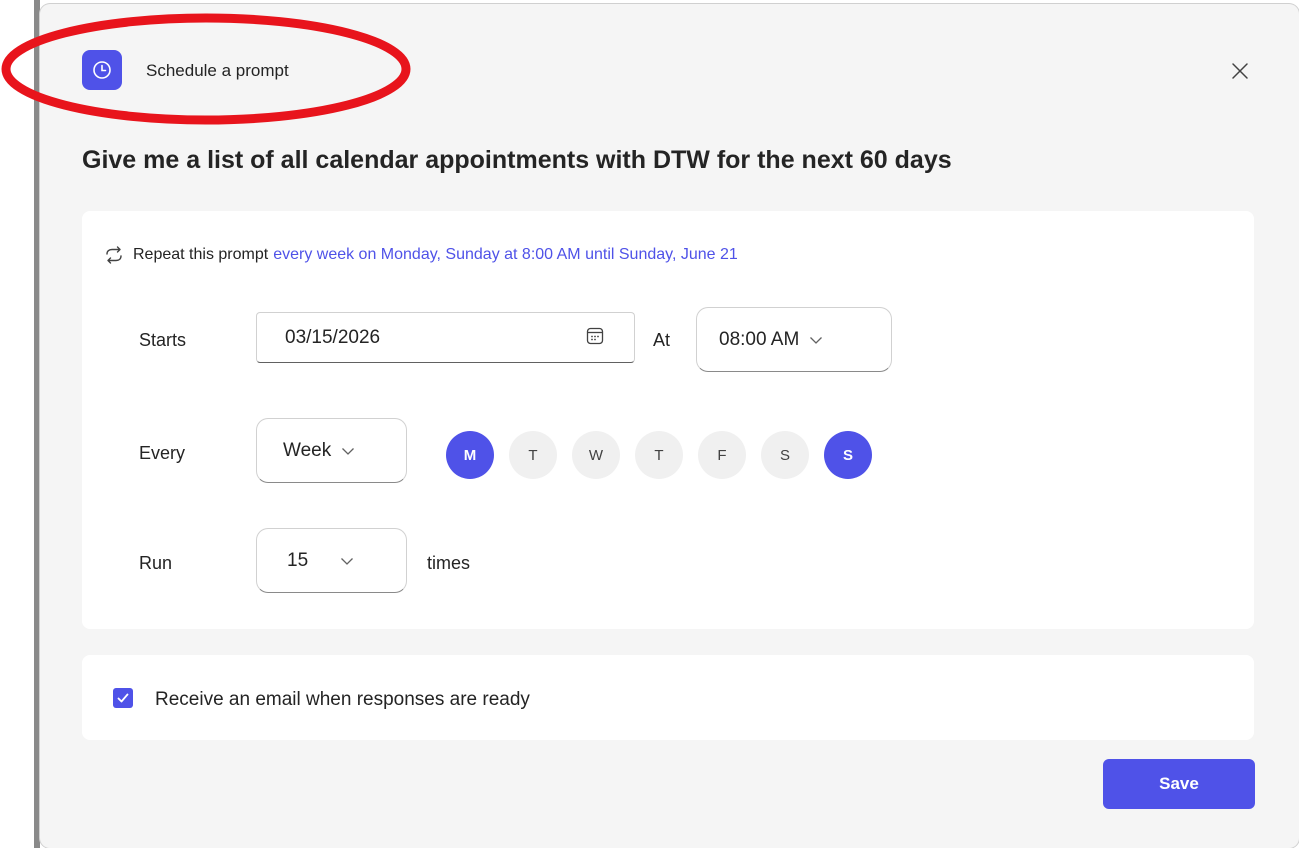 The image size is (1299, 848). What do you see at coordinates (217, 70) in the screenshot?
I see `dialog-title: Schedule a prompt` at bounding box center [217, 70].